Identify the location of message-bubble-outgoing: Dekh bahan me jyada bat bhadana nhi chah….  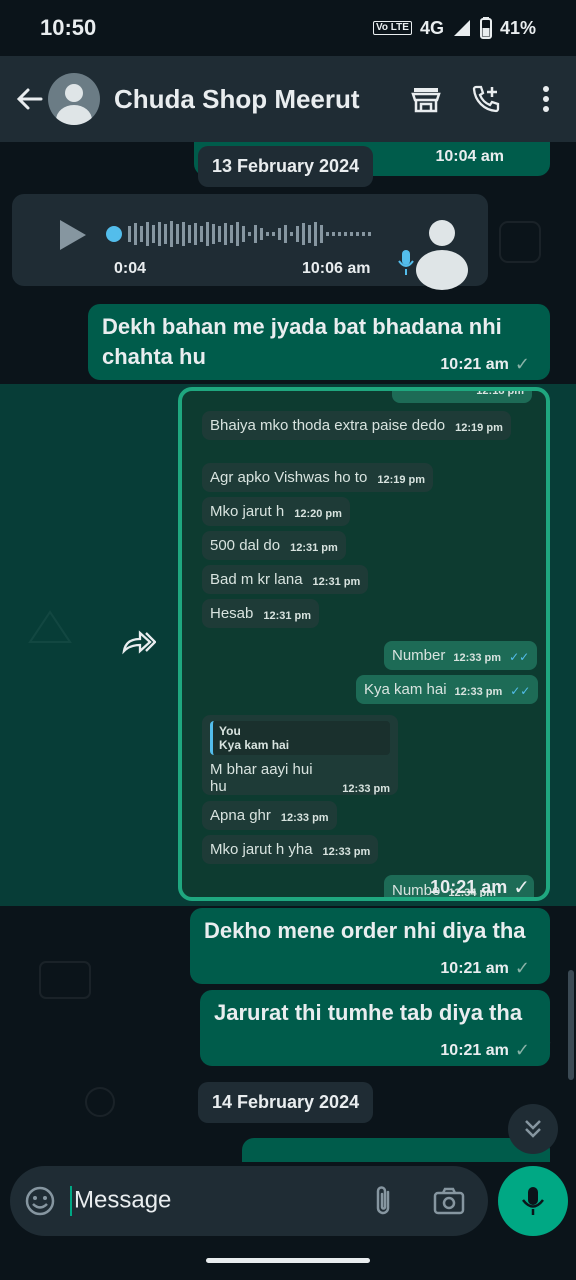
(319, 342).